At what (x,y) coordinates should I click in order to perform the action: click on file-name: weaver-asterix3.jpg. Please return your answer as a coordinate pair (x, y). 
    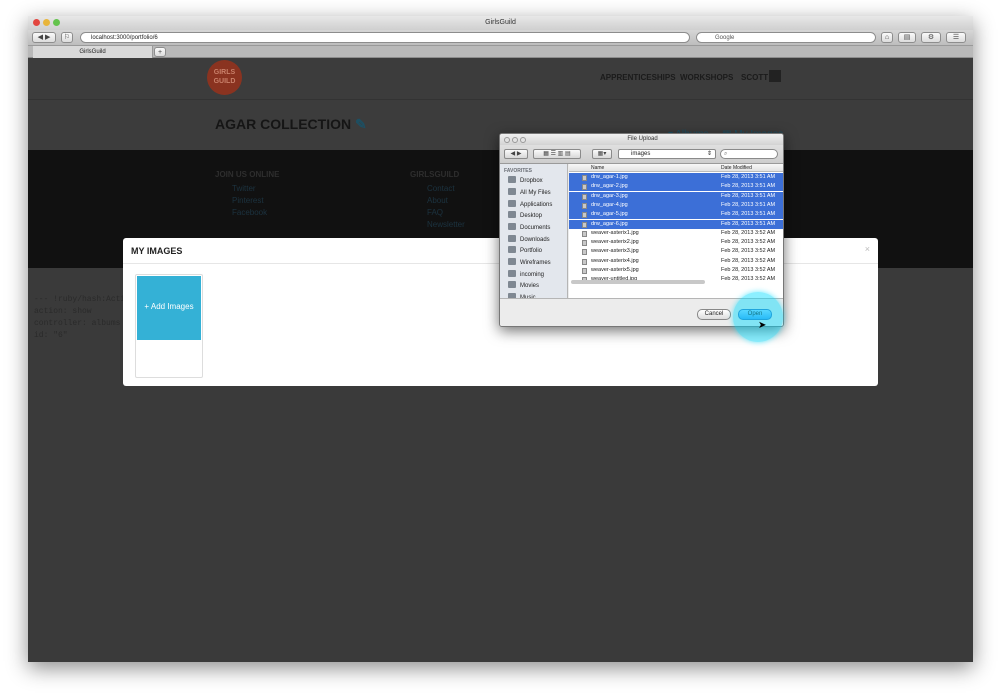
    Looking at the image, I should click on (615, 251).